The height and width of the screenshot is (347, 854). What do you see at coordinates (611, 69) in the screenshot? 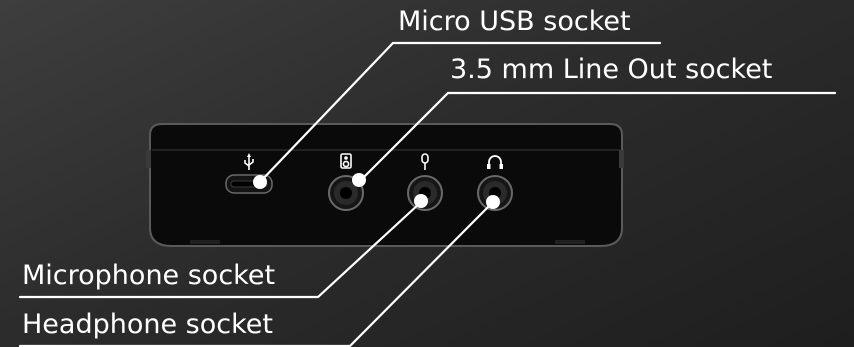
I see `label-line-out-socket: 3.5 mm Line Out socket` at bounding box center [611, 69].